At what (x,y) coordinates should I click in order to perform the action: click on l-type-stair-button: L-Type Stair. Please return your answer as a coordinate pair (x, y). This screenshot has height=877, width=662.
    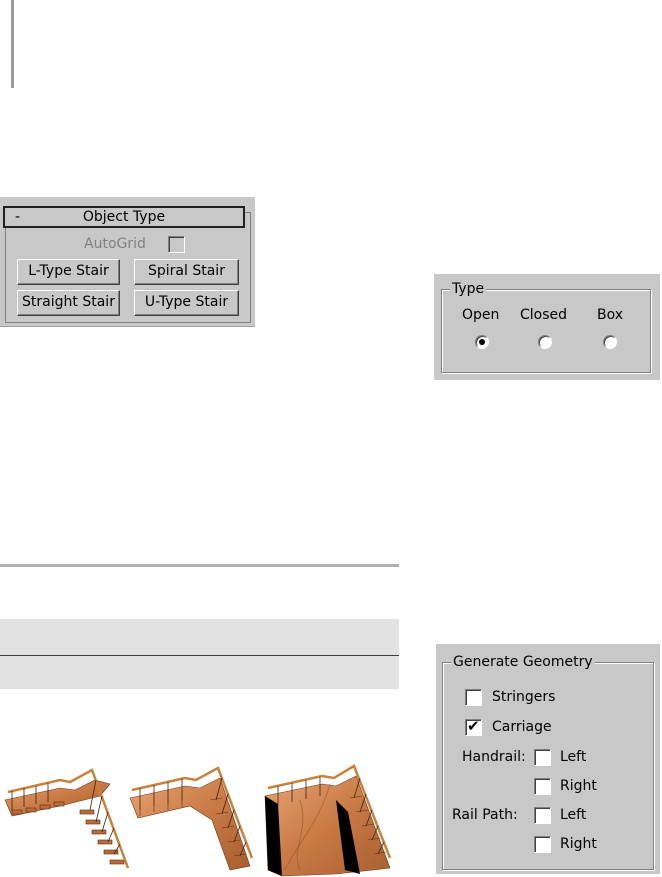
    Looking at the image, I should click on (68, 272).